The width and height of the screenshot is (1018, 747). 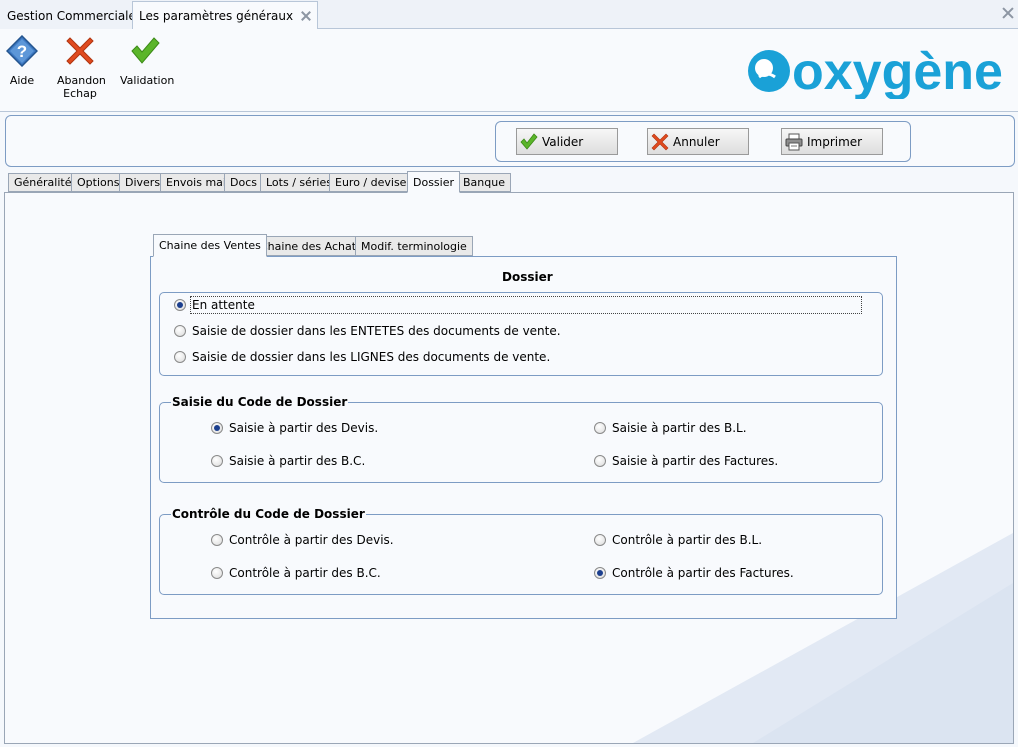 I want to click on tab-divers: Divers, so click(x=143, y=182).